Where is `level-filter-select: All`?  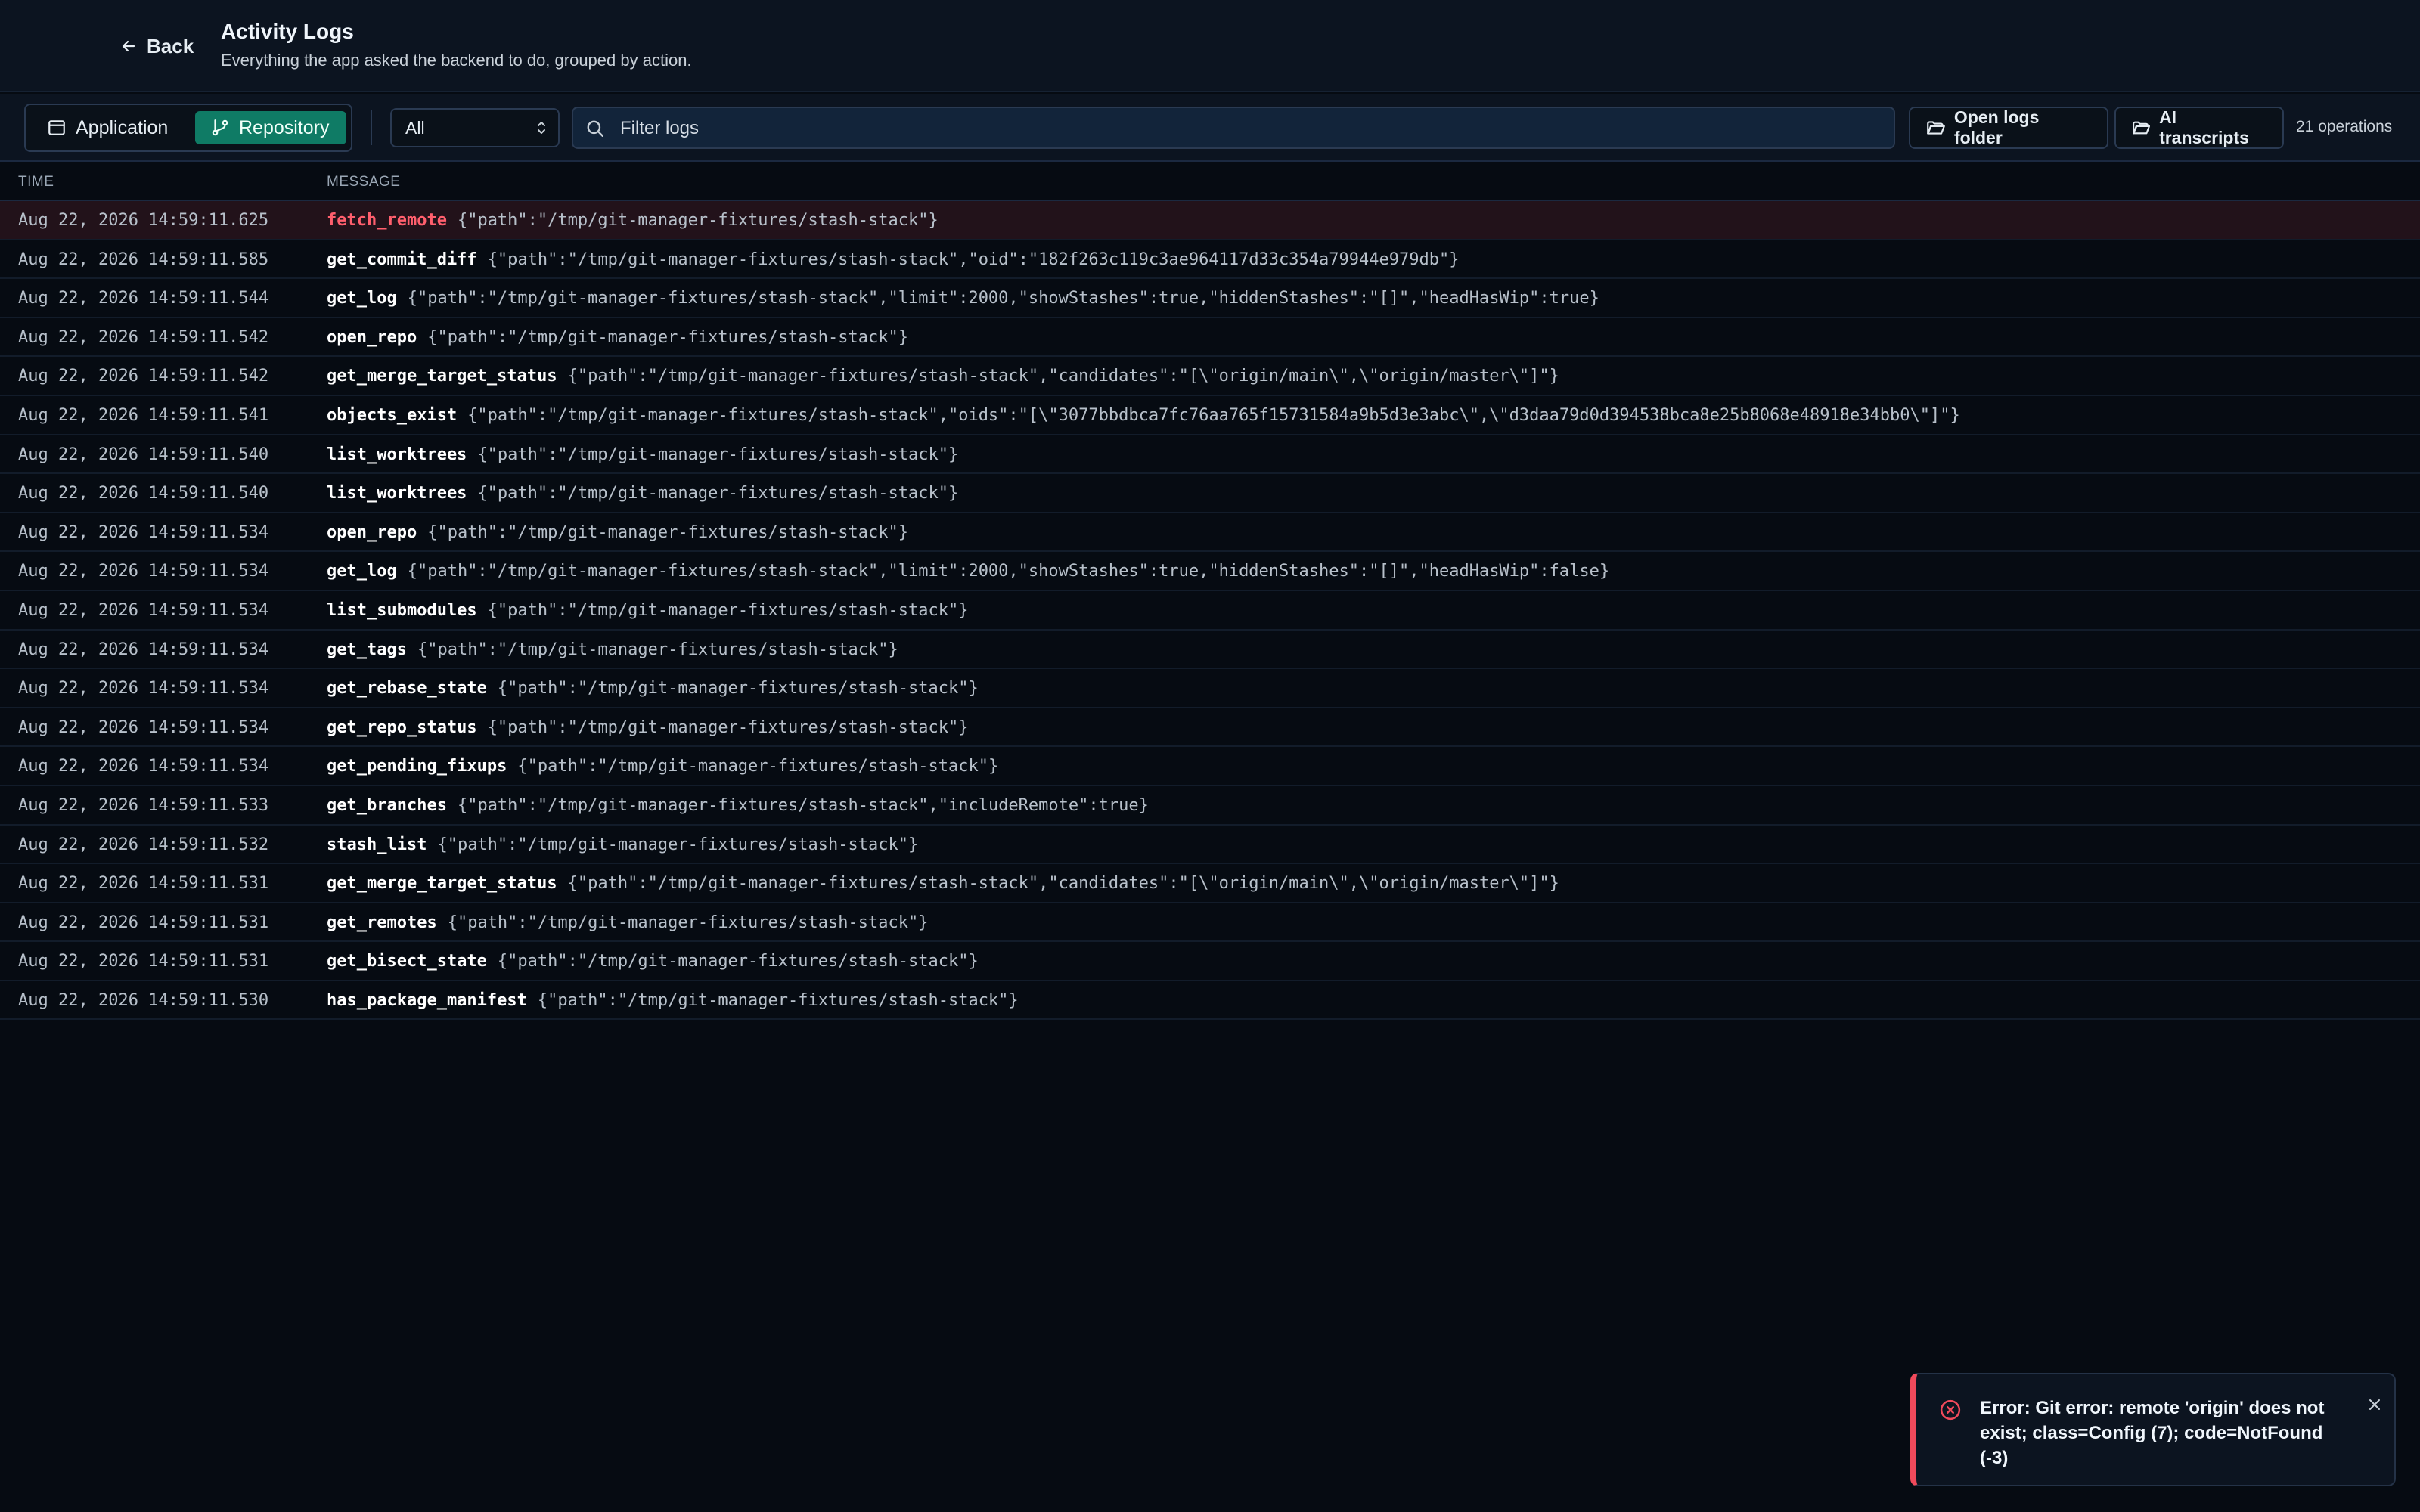
level-filter-select: All is located at coordinates (475, 127).